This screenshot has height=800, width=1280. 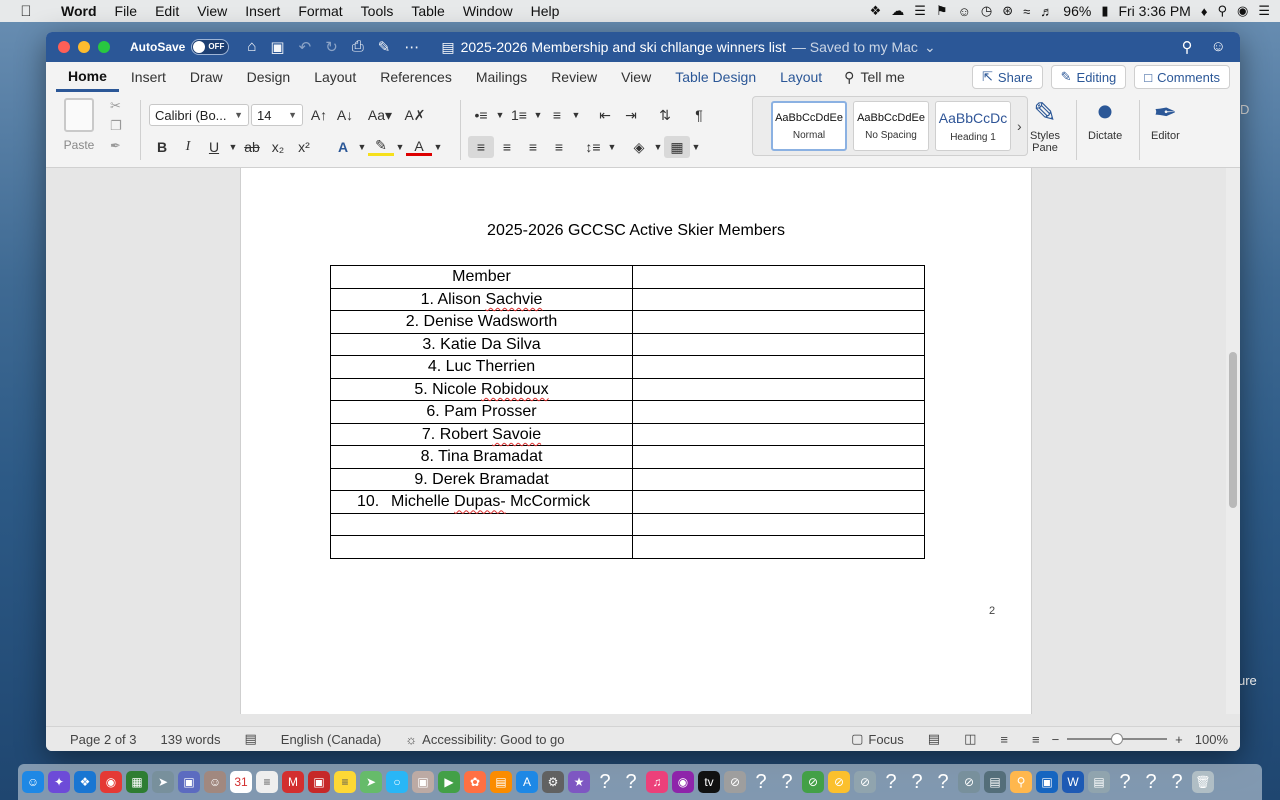 I want to click on zoom-slider-knob, so click(x=1117, y=739).